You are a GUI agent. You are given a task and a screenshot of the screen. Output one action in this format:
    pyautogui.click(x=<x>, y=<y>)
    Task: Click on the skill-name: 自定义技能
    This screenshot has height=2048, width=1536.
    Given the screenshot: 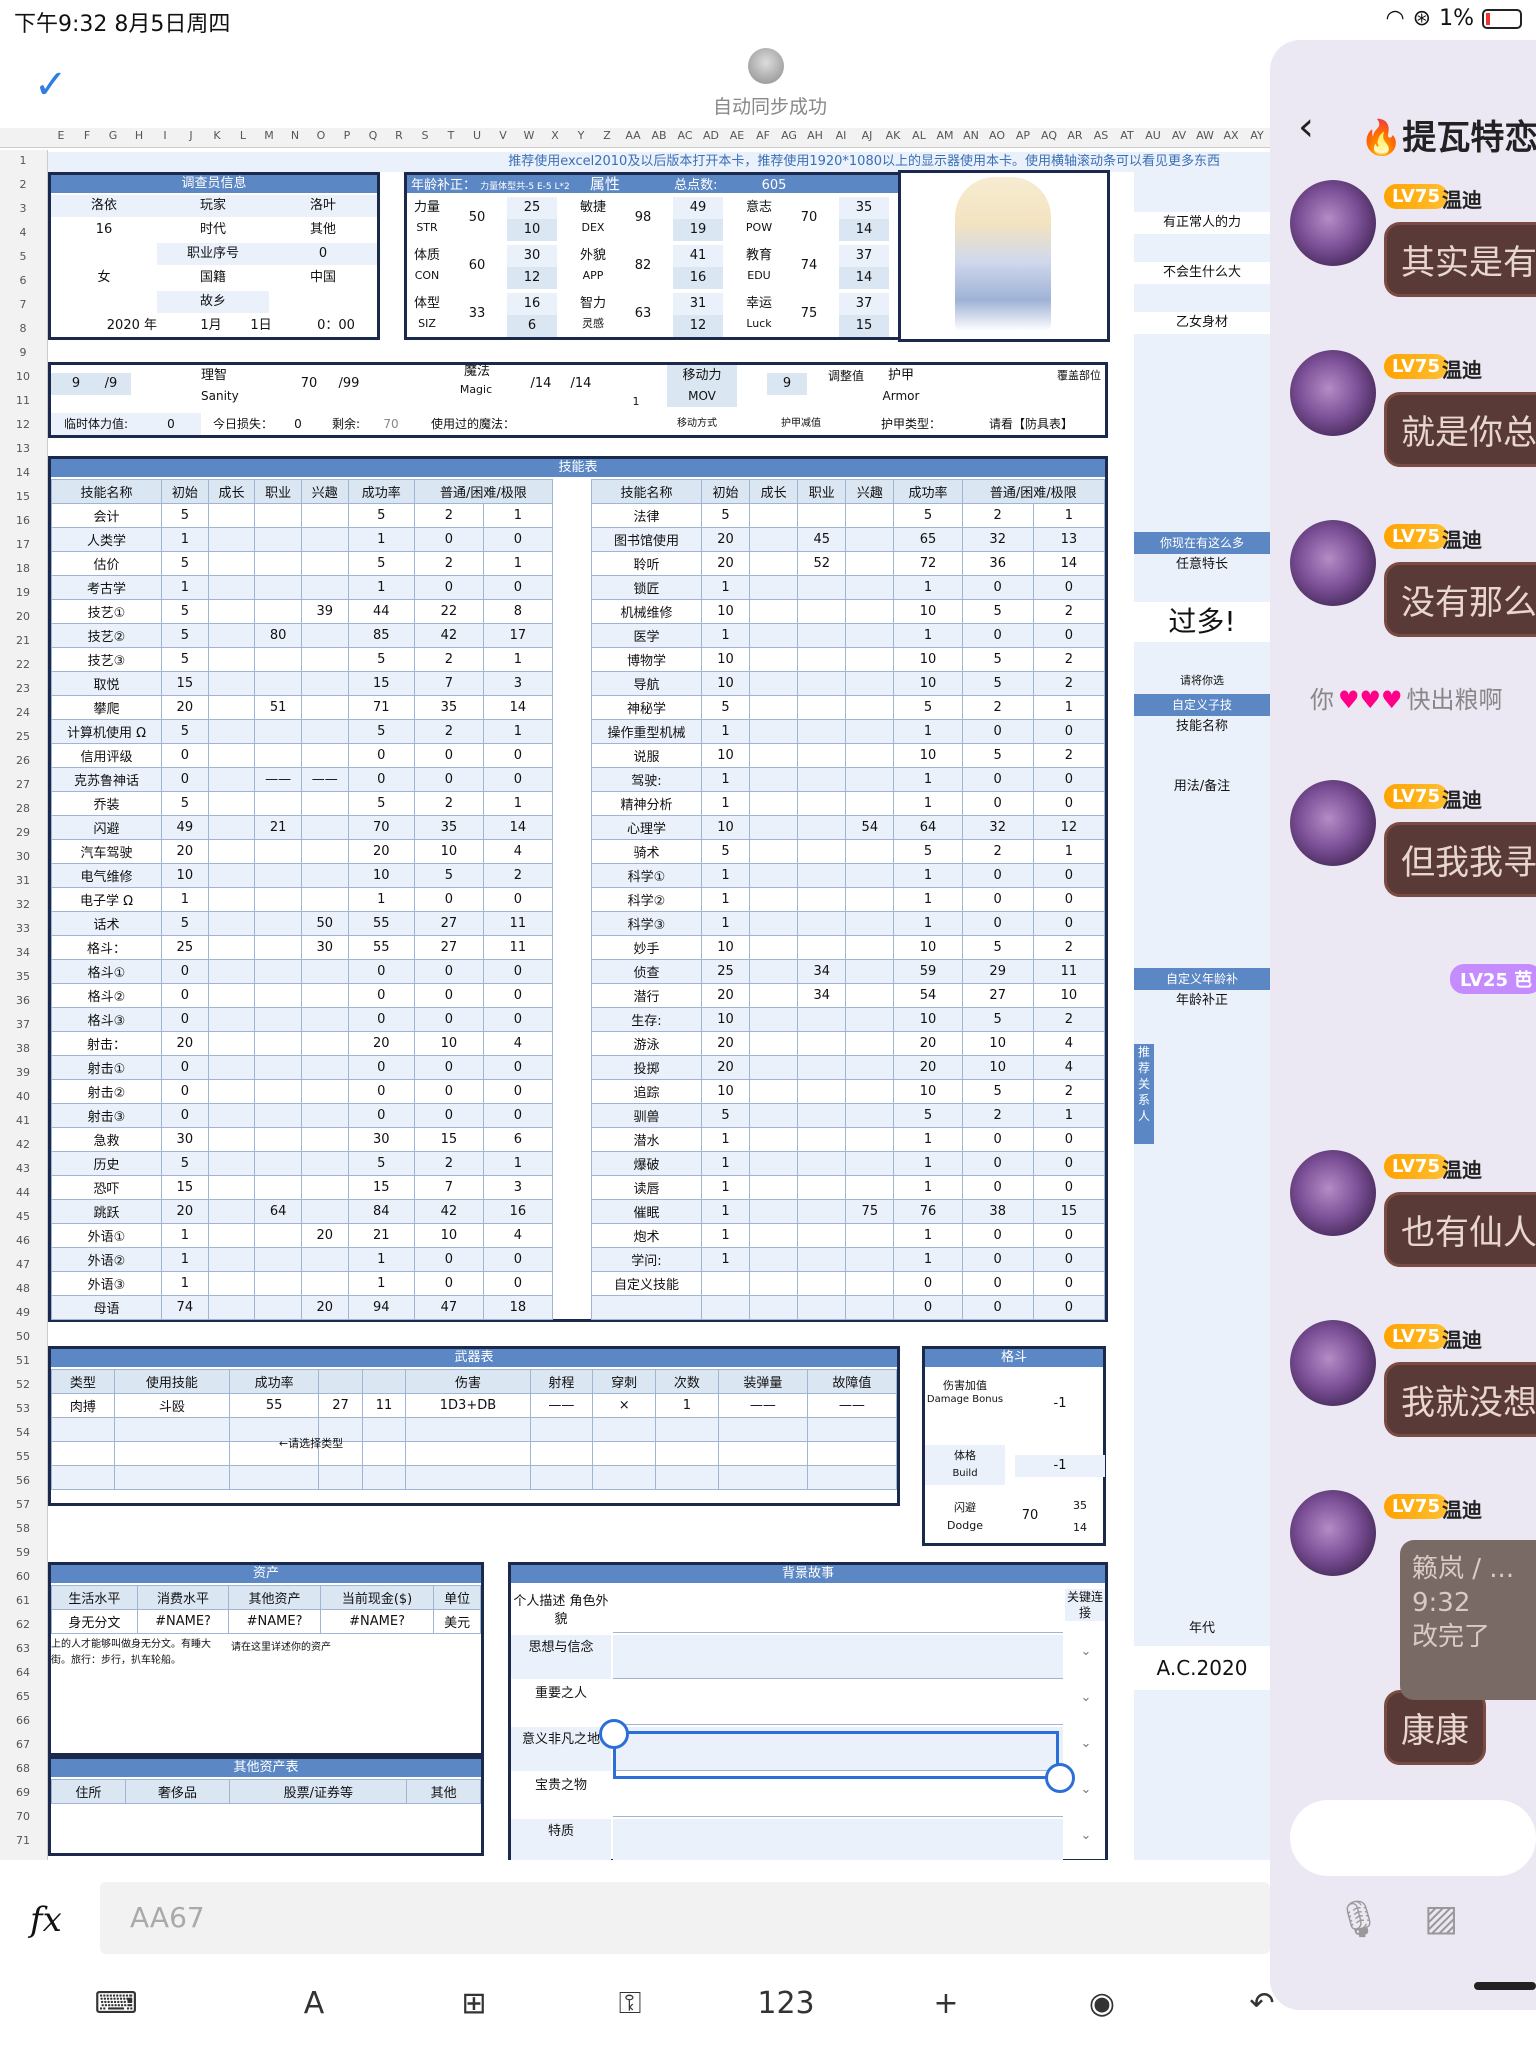 What is the action you would take?
    pyautogui.click(x=646, y=1283)
    